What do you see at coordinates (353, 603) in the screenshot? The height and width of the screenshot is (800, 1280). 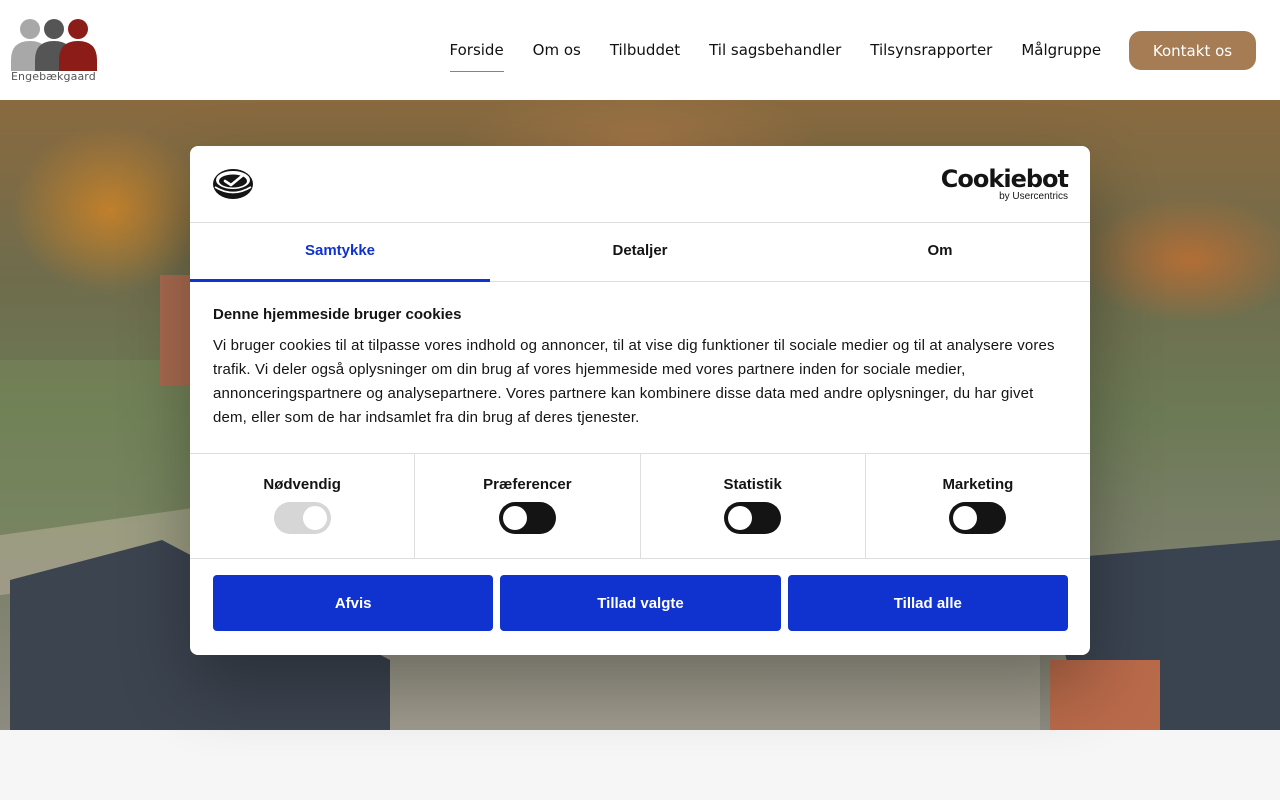 I see `deny-button: Afvis` at bounding box center [353, 603].